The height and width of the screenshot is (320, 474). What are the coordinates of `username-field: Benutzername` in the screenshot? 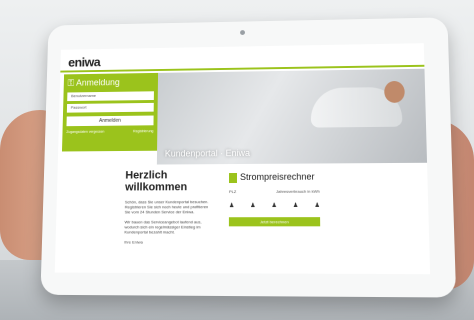 It's located at (110, 96).